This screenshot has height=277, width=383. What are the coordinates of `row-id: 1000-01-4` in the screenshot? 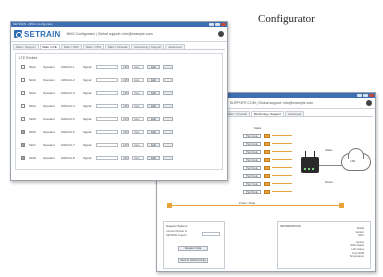 It's located at (68, 106).